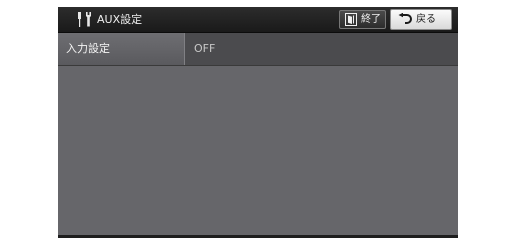 This screenshot has width=512, height=240. What do you see at coordinates (405, 18) in the screenshot?
I see `return-arrow-icon` at bounding box center [405, 18].